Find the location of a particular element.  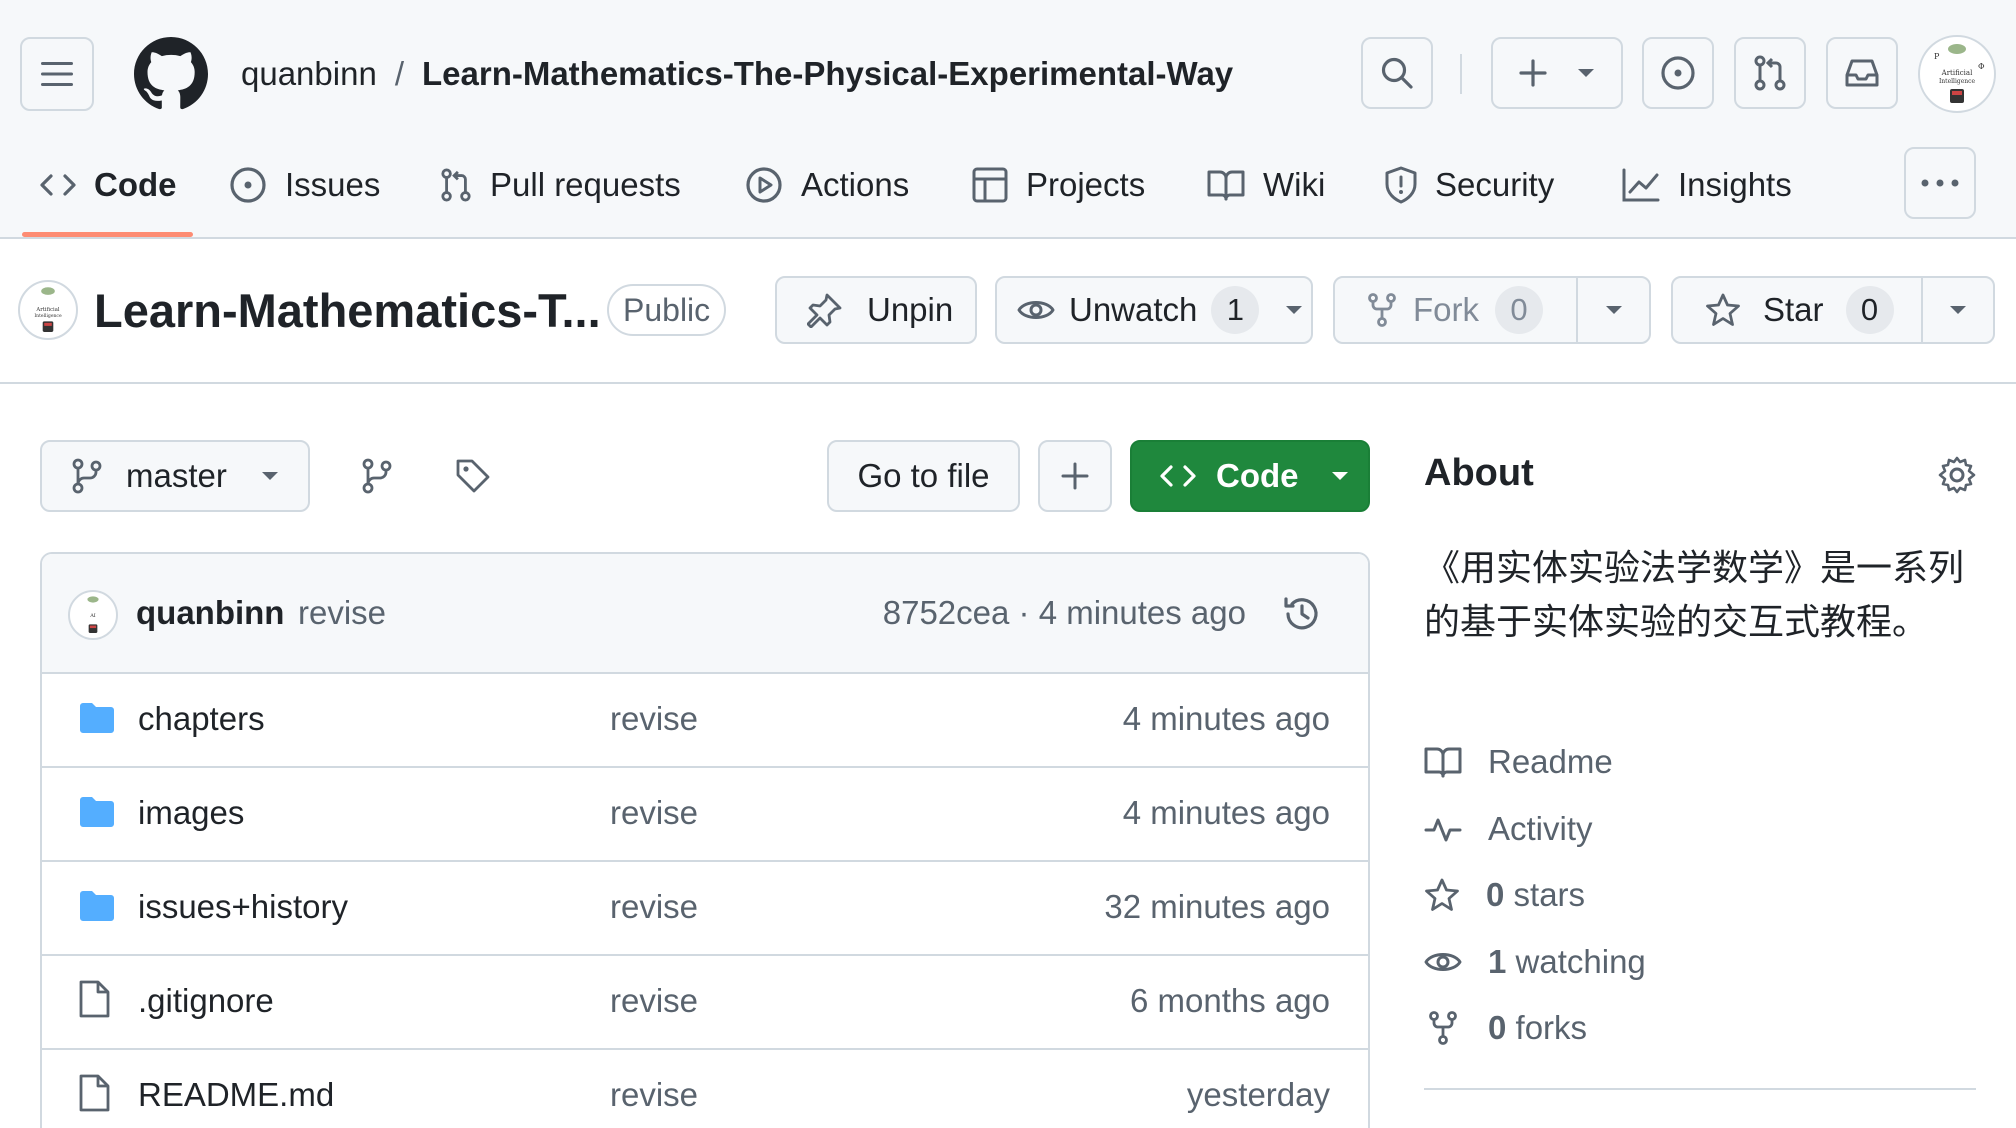

about-forks-link: 0 forks is located at coordinates (1505, 1028).